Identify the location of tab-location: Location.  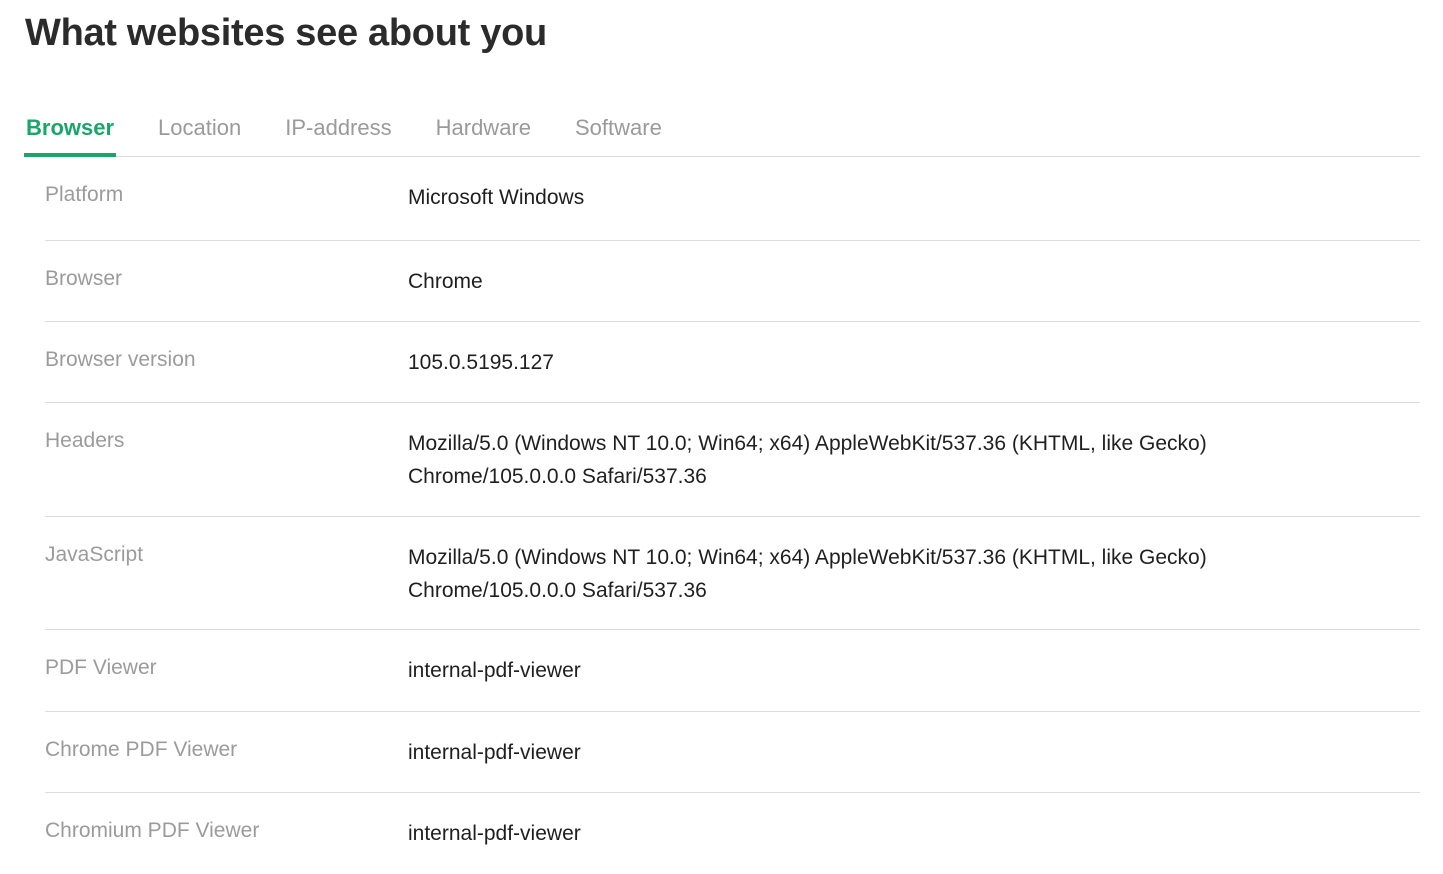
(199, 130).